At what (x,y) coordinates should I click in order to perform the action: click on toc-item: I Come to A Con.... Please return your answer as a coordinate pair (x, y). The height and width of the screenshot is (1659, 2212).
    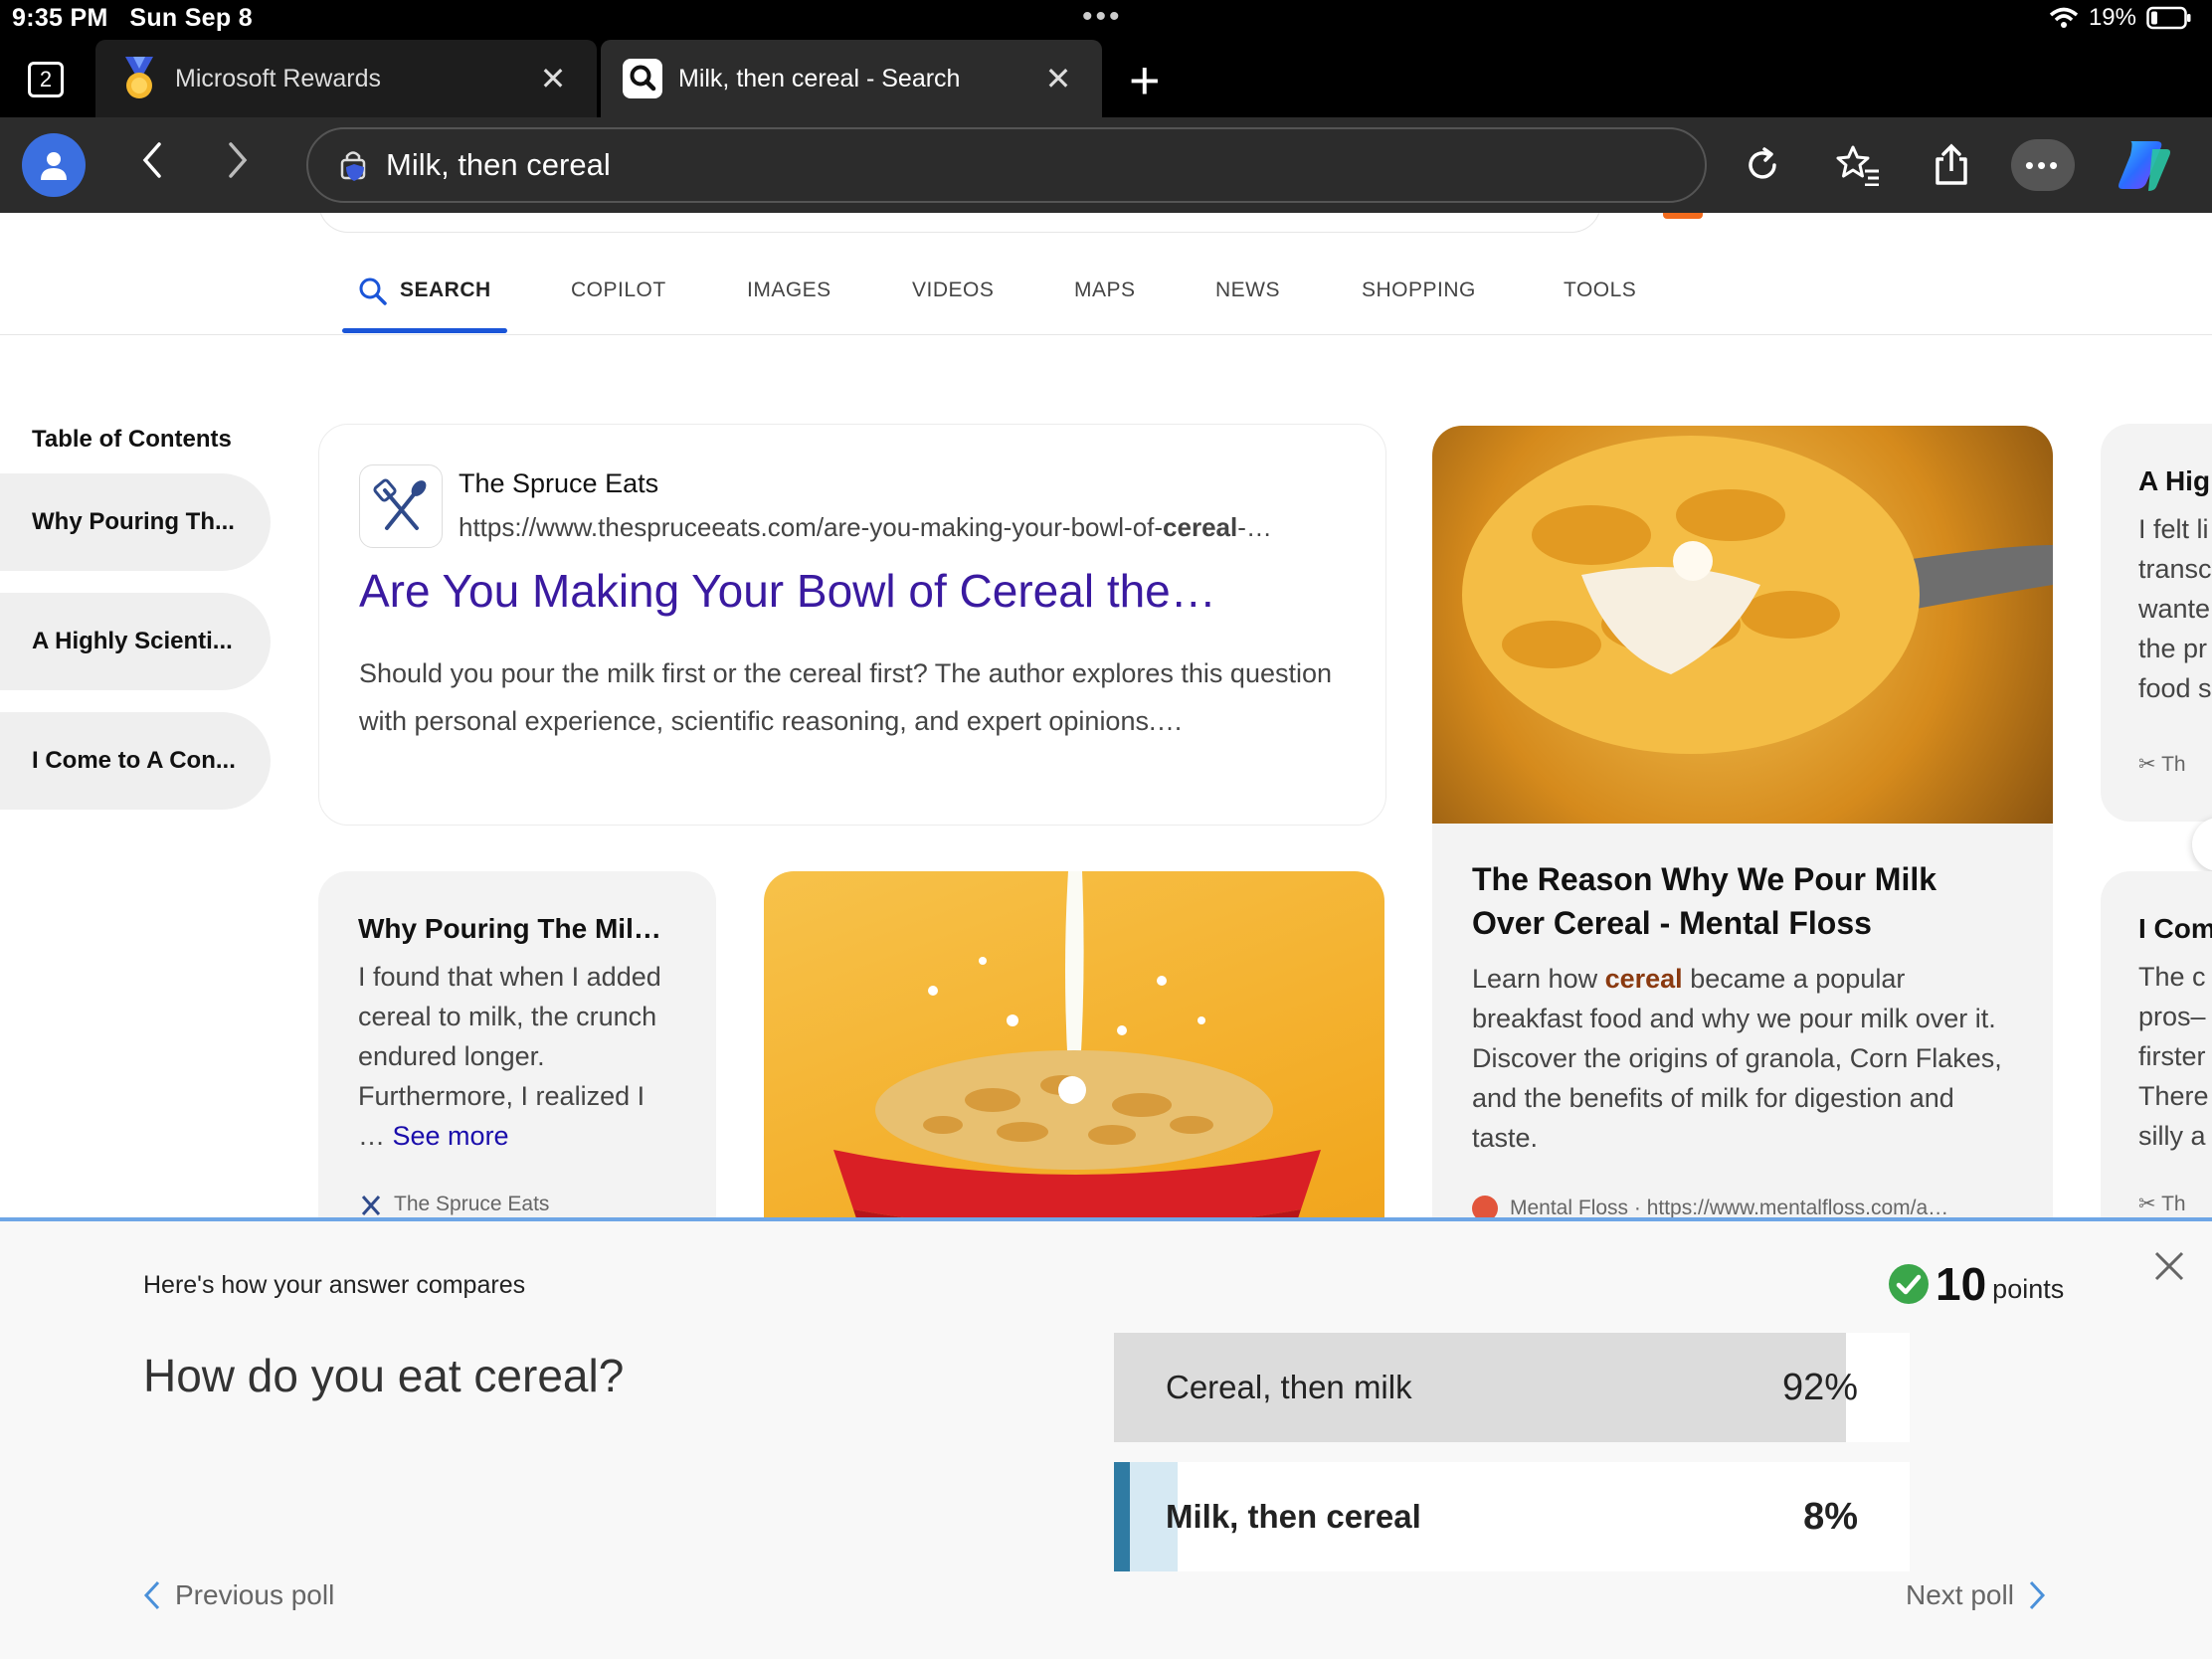
    Looking at the image, I should click on (135, 761).